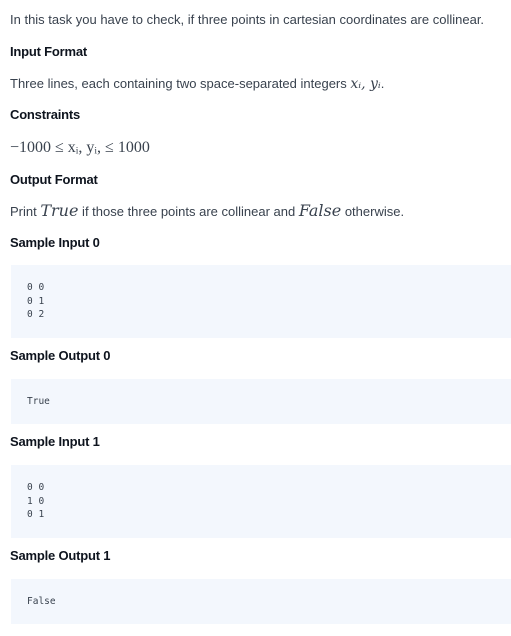  I want to click on output-post: otherwise., so click(373, 211).